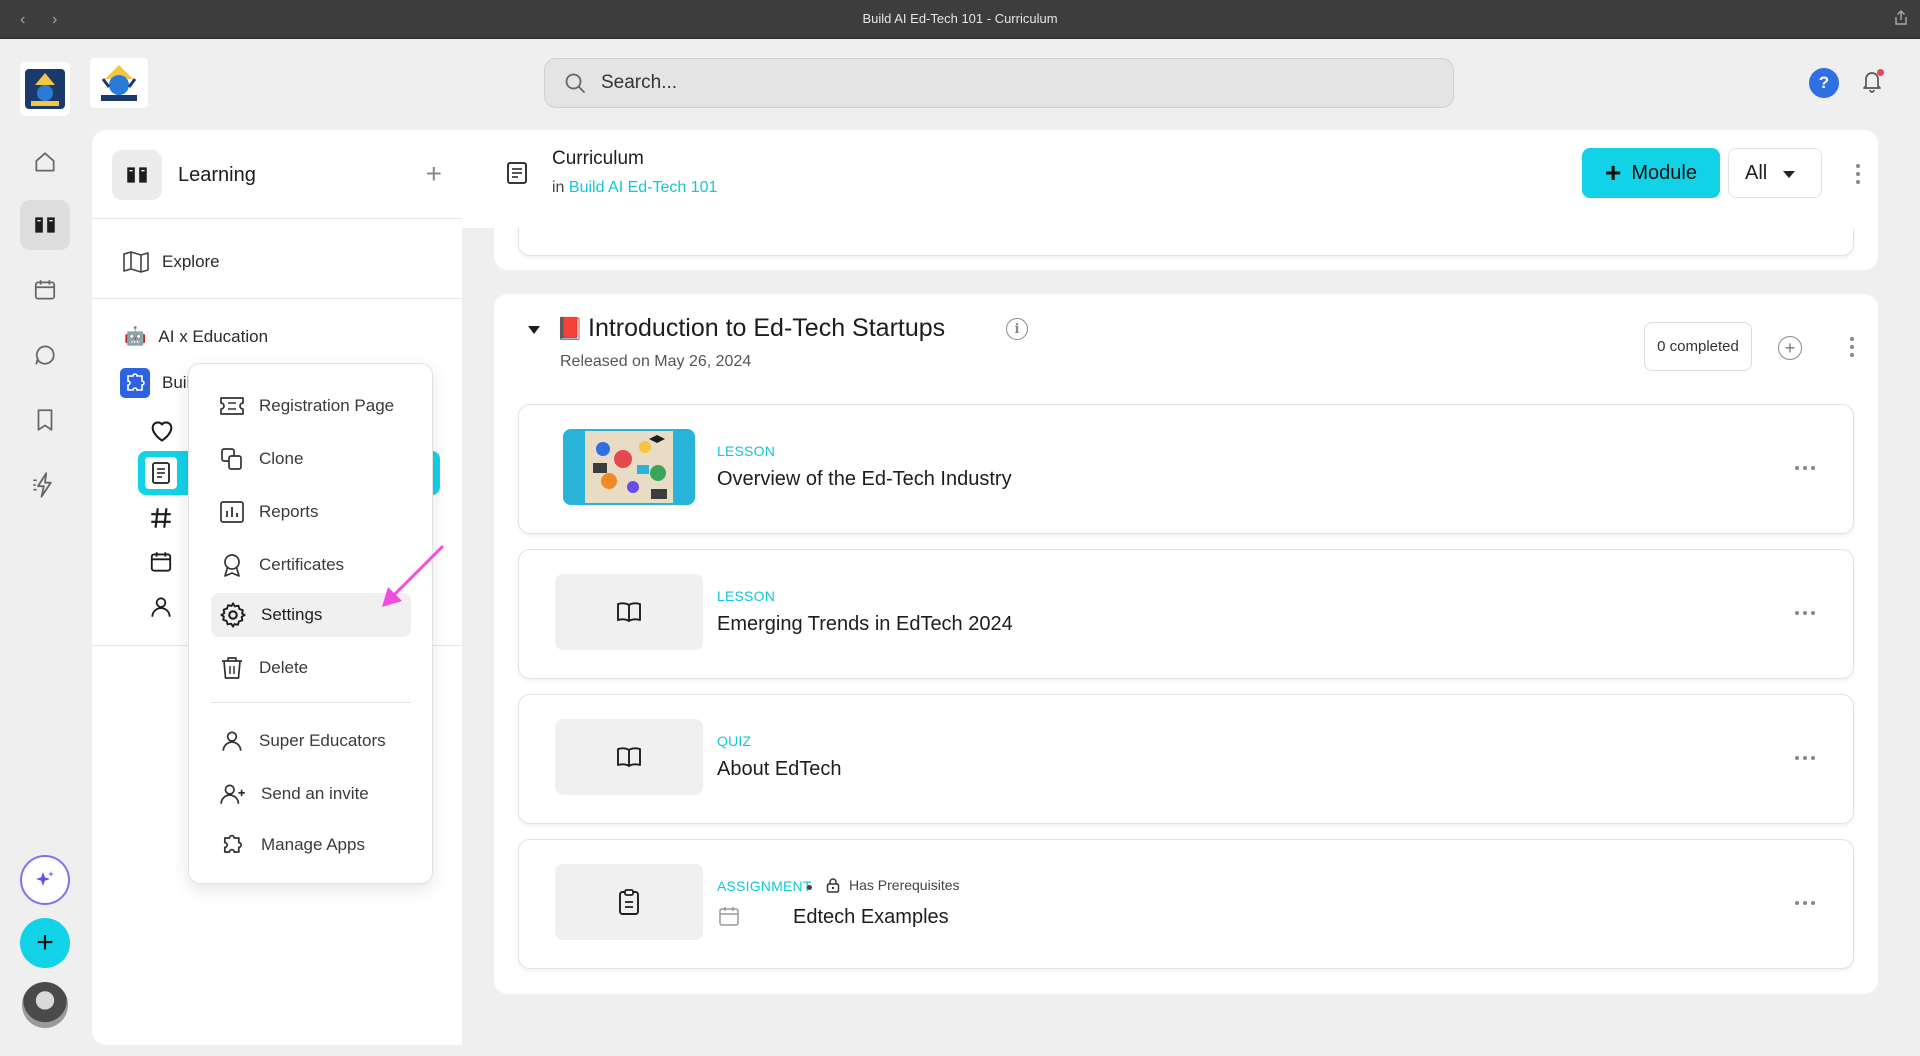 This screenshot has width=1920, height=1056. Describe the element at coordinates (233, 794) in the screenshot. I see `user-plus-icon` at that location.